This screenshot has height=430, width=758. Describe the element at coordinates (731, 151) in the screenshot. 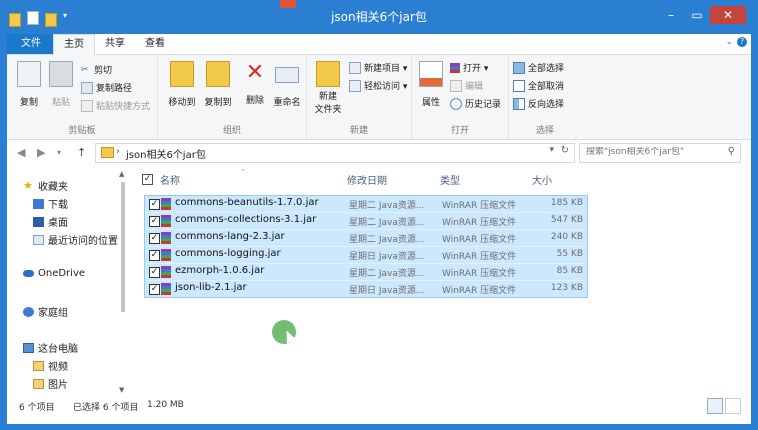

I see `search-icon: ⚲` at that location.